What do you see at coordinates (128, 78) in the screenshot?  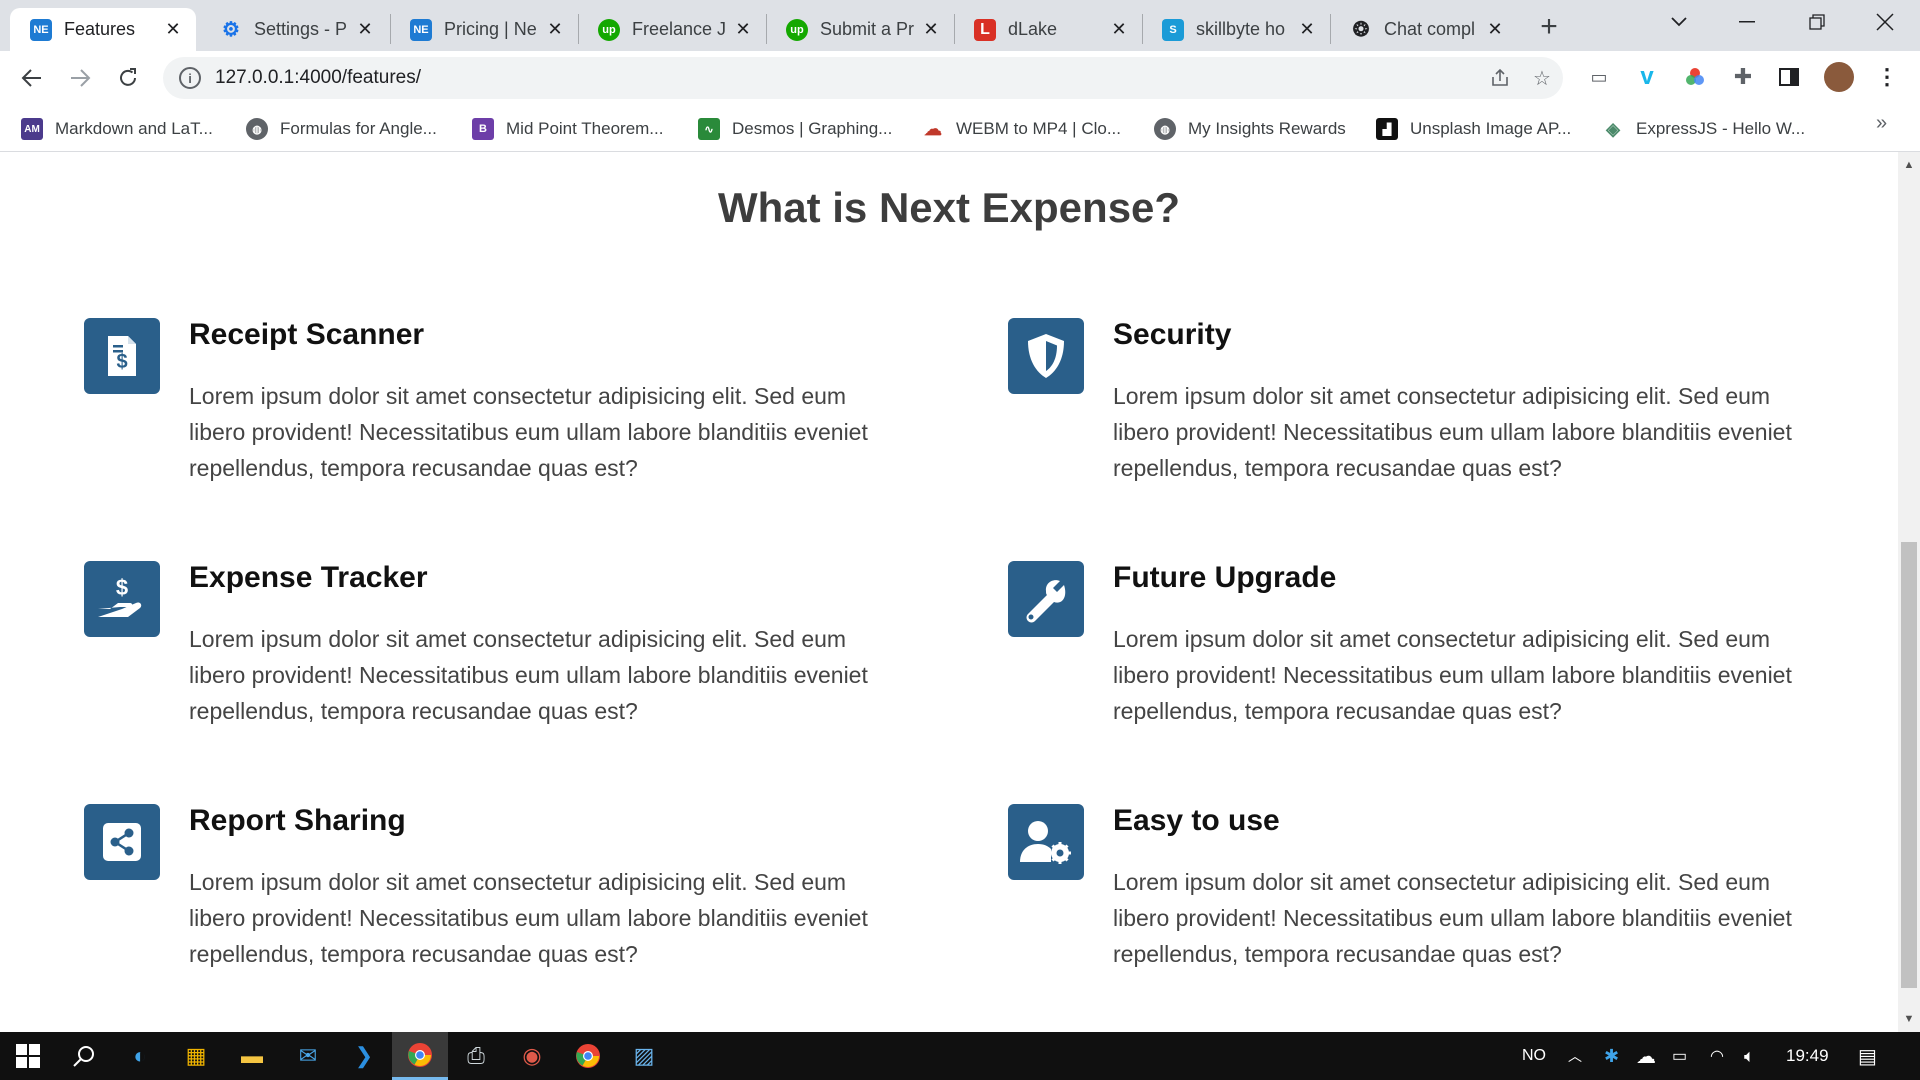 I see `reload-button` at bounding box center [128, 78].